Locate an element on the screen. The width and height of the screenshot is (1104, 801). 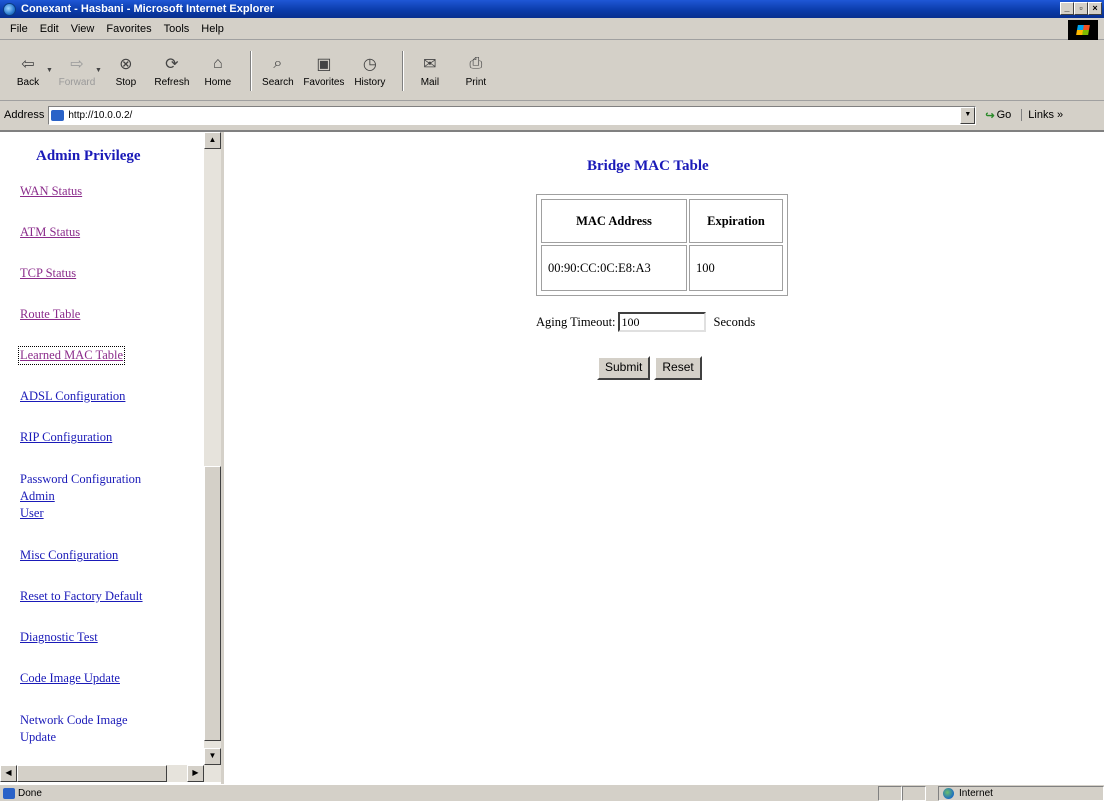
maximize-button: ▫ is located at coordinates (1081, 8).